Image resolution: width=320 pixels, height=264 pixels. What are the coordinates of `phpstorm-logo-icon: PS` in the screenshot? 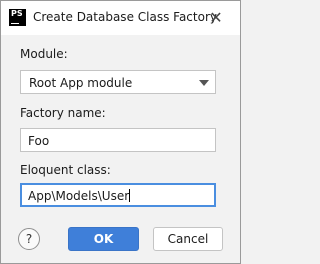 It's located at (17, 17).